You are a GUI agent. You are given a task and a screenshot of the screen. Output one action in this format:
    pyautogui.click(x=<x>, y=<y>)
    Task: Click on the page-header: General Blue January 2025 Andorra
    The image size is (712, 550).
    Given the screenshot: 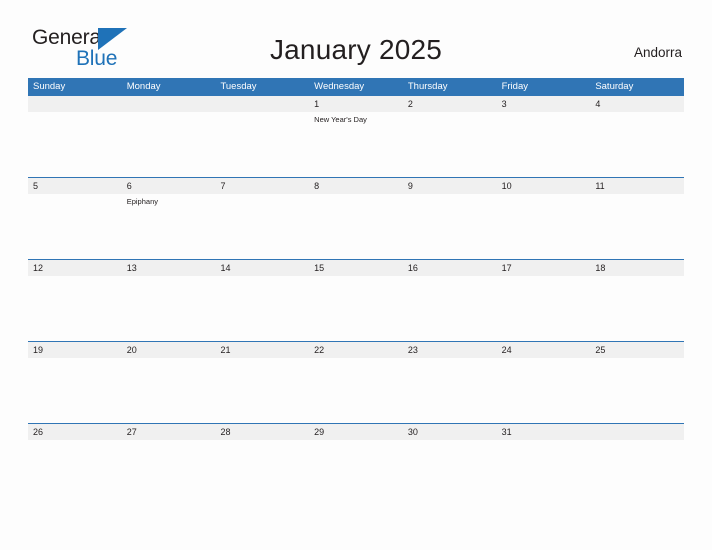 What is the action you would take?
    pyautogui.click(x=356, y=34)
    